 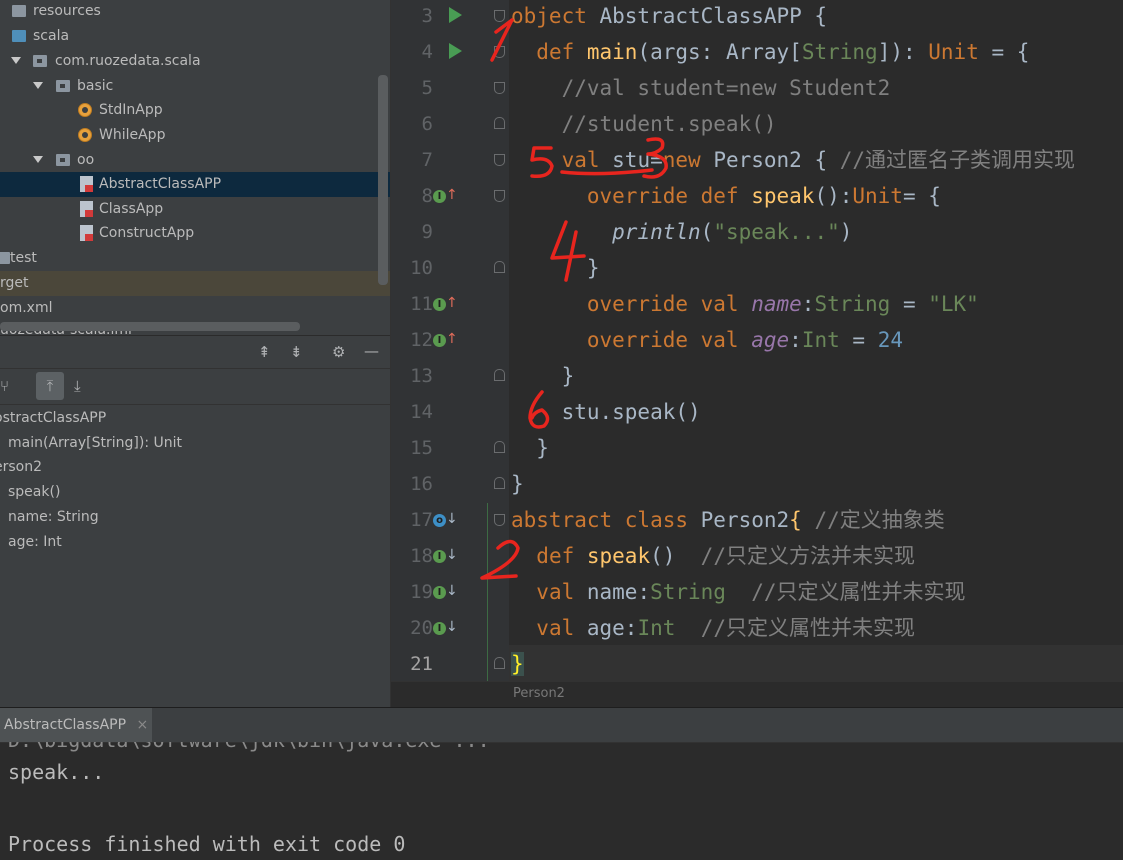 What do you see at coordinates (487, 592) in the screenshot?
I see `gutter-change-marker` at bounding box center [487, 592].